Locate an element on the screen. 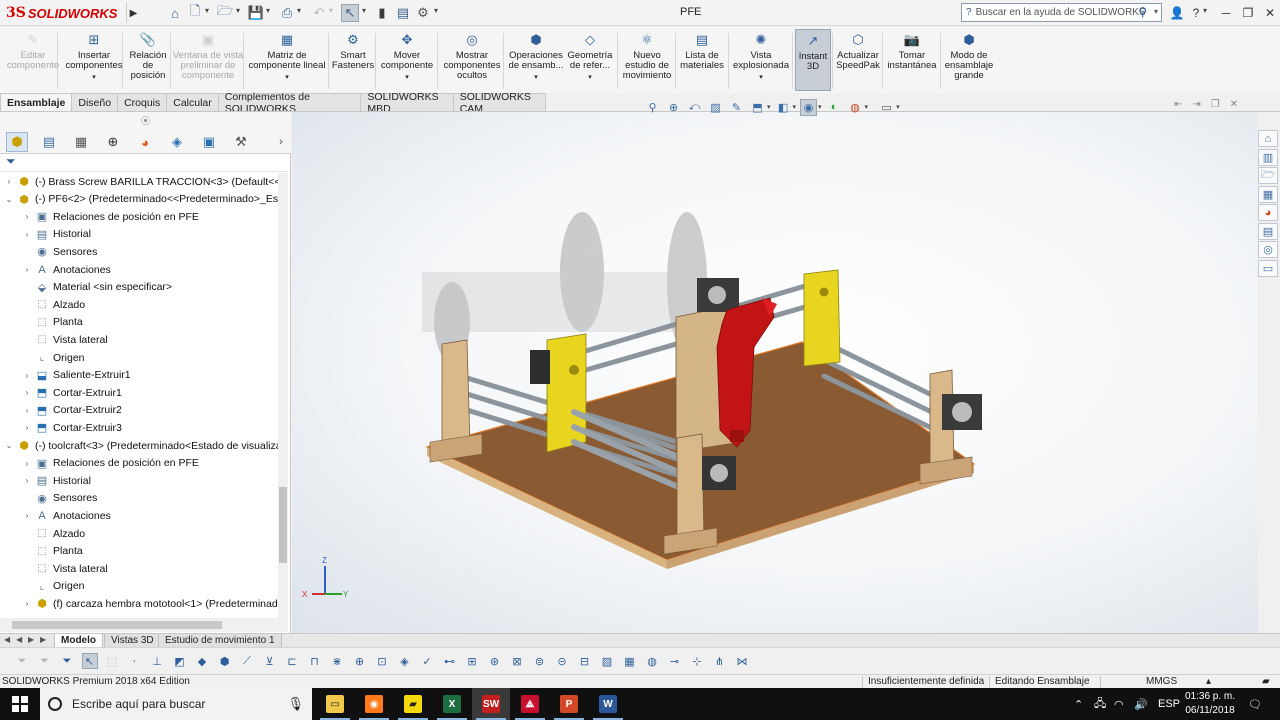  tree-node: ◉ Sensores is located at coordinates (59, 251).